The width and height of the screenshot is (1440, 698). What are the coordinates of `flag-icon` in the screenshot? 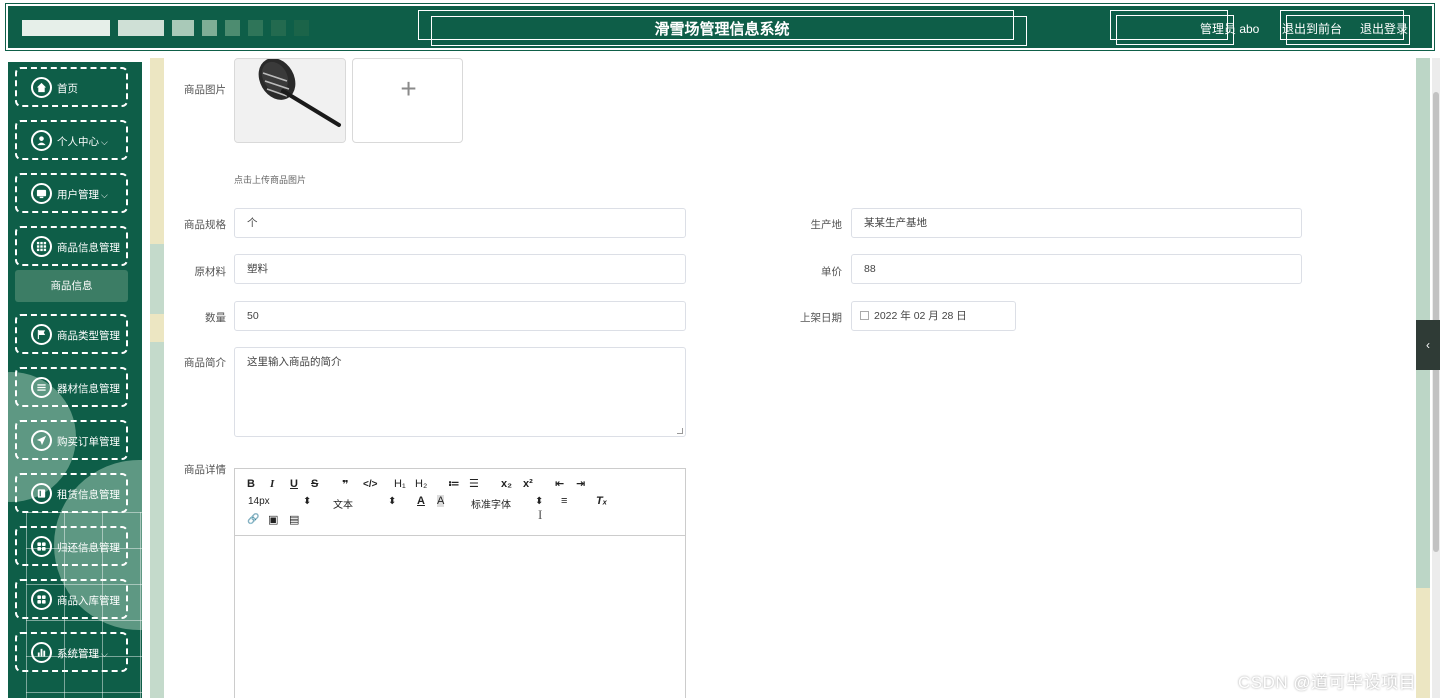 It's located at (41, 334).